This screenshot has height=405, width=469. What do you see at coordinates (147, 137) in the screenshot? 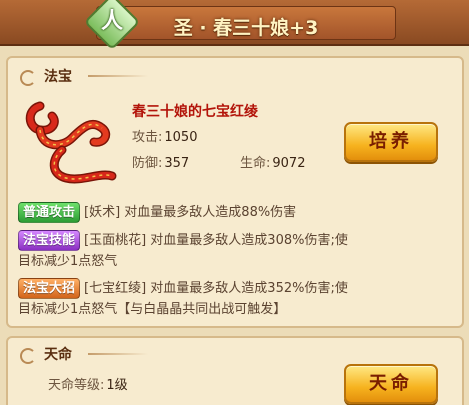
I see `attack-label: 攻击:` at bounding box center [147, 137].